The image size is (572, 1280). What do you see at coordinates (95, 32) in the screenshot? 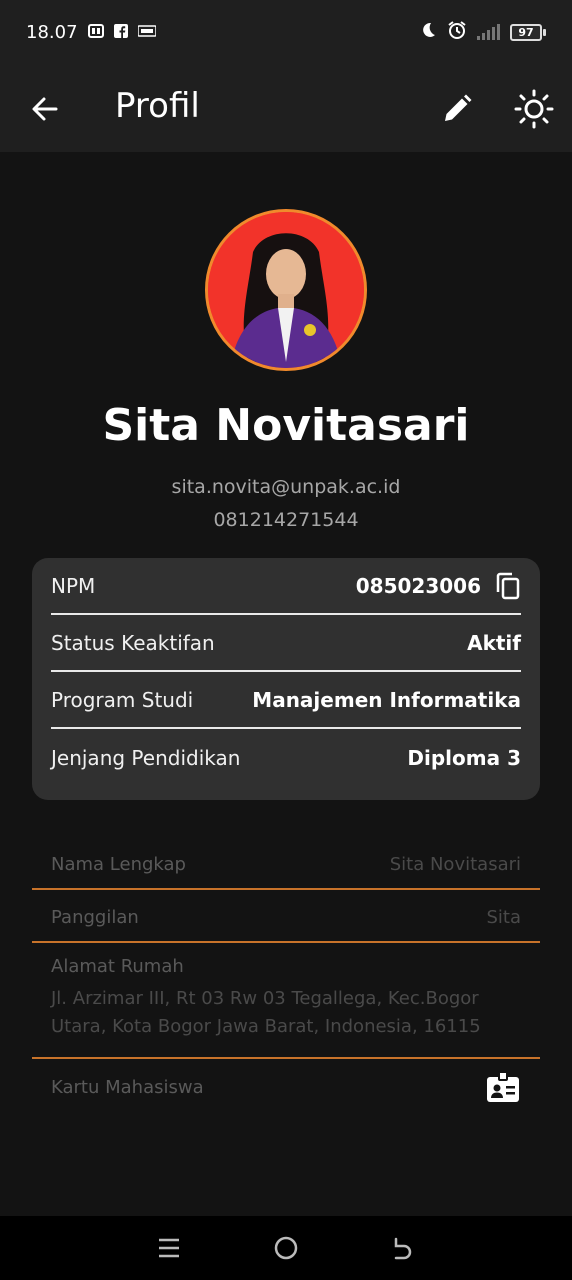
I see `pdf-icon` at bounding box center [95, 32].